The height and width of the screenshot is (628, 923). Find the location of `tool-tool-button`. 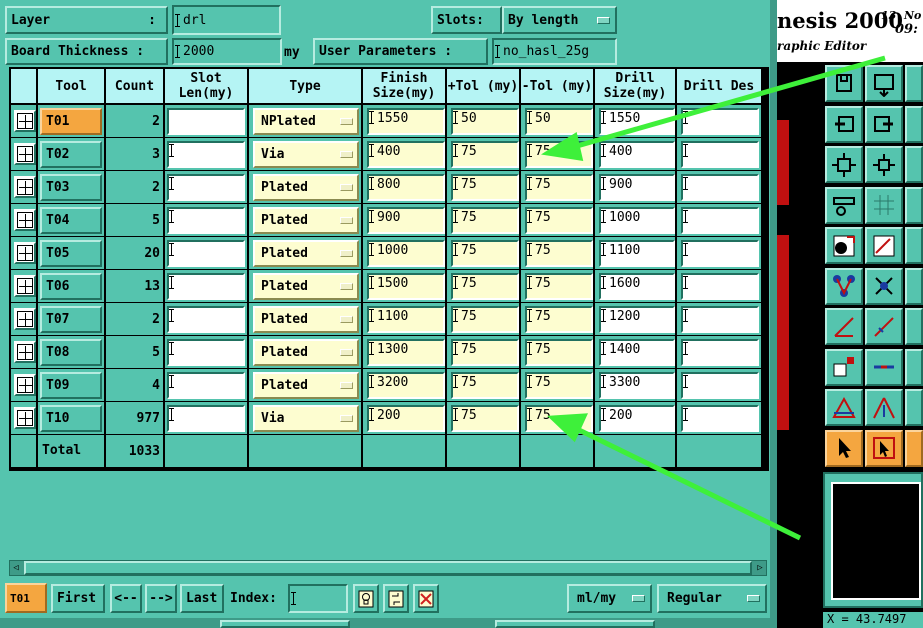

tool-tool-button is located at coordinates (844, 205).